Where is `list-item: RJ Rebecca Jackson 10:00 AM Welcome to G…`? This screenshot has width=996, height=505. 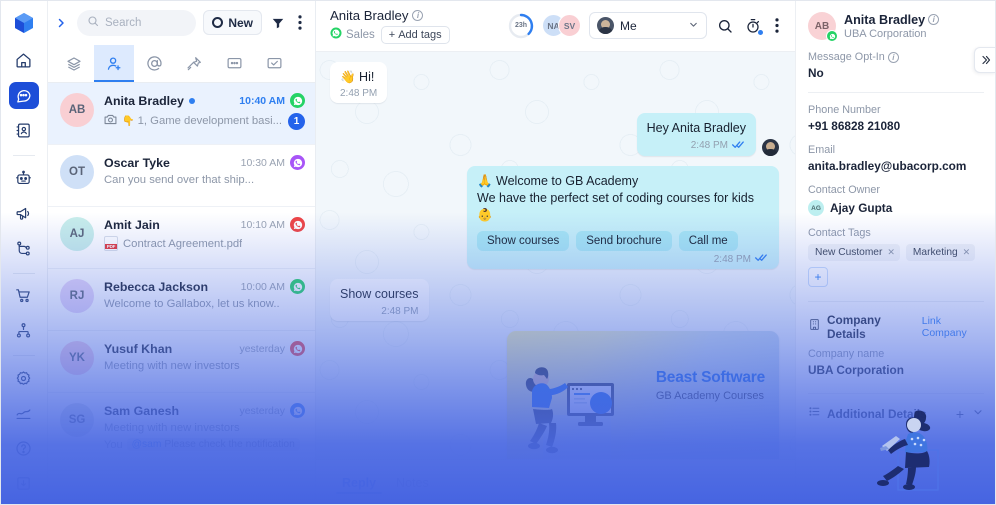 list-item: RJ Rebecca Jackson 10:00 AM Welcome to G… is located at coordinates (181, 300).